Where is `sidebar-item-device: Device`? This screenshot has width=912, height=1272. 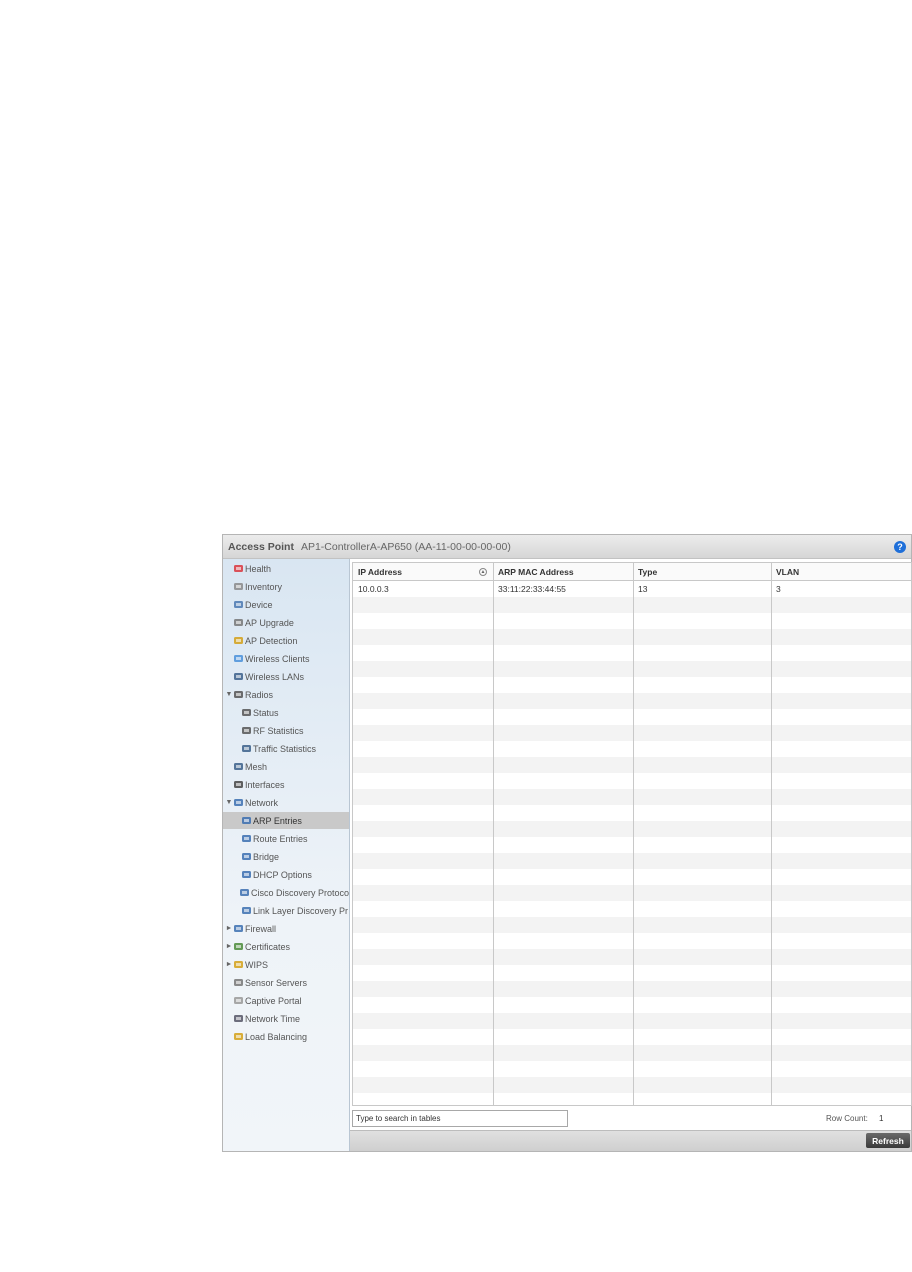
sidebar-item-device: Device is located at coordinates (286, 604).